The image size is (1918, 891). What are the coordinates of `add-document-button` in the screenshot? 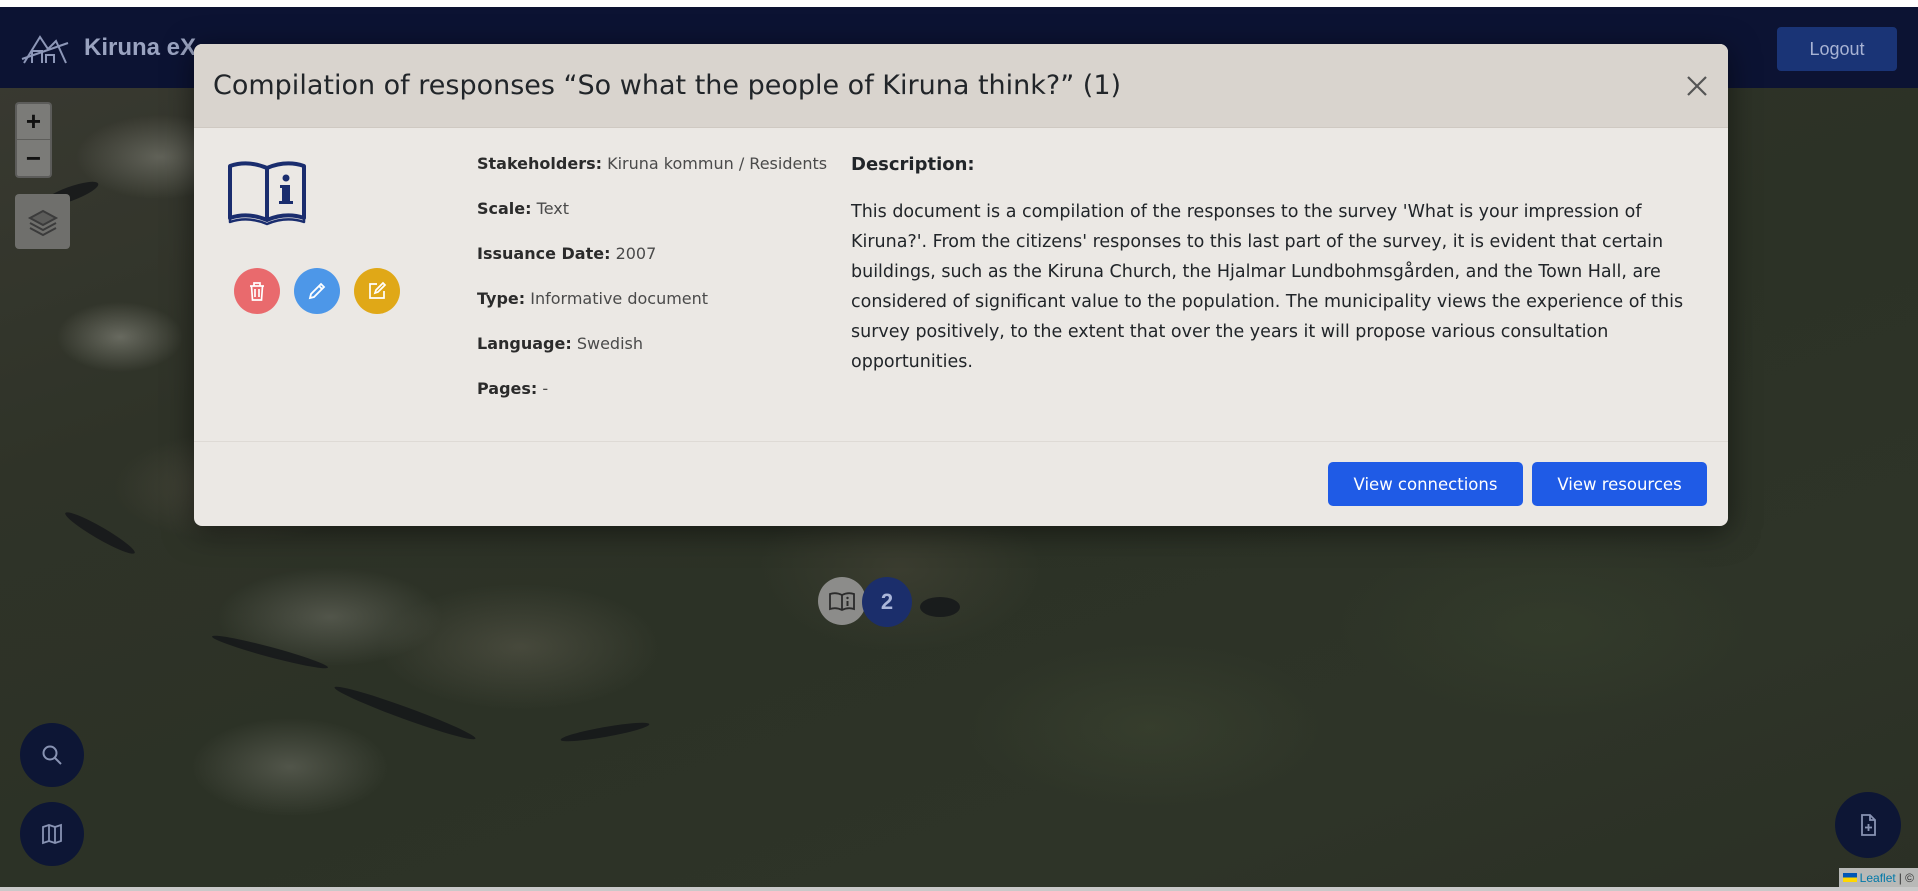 It's located at (1868, 825).